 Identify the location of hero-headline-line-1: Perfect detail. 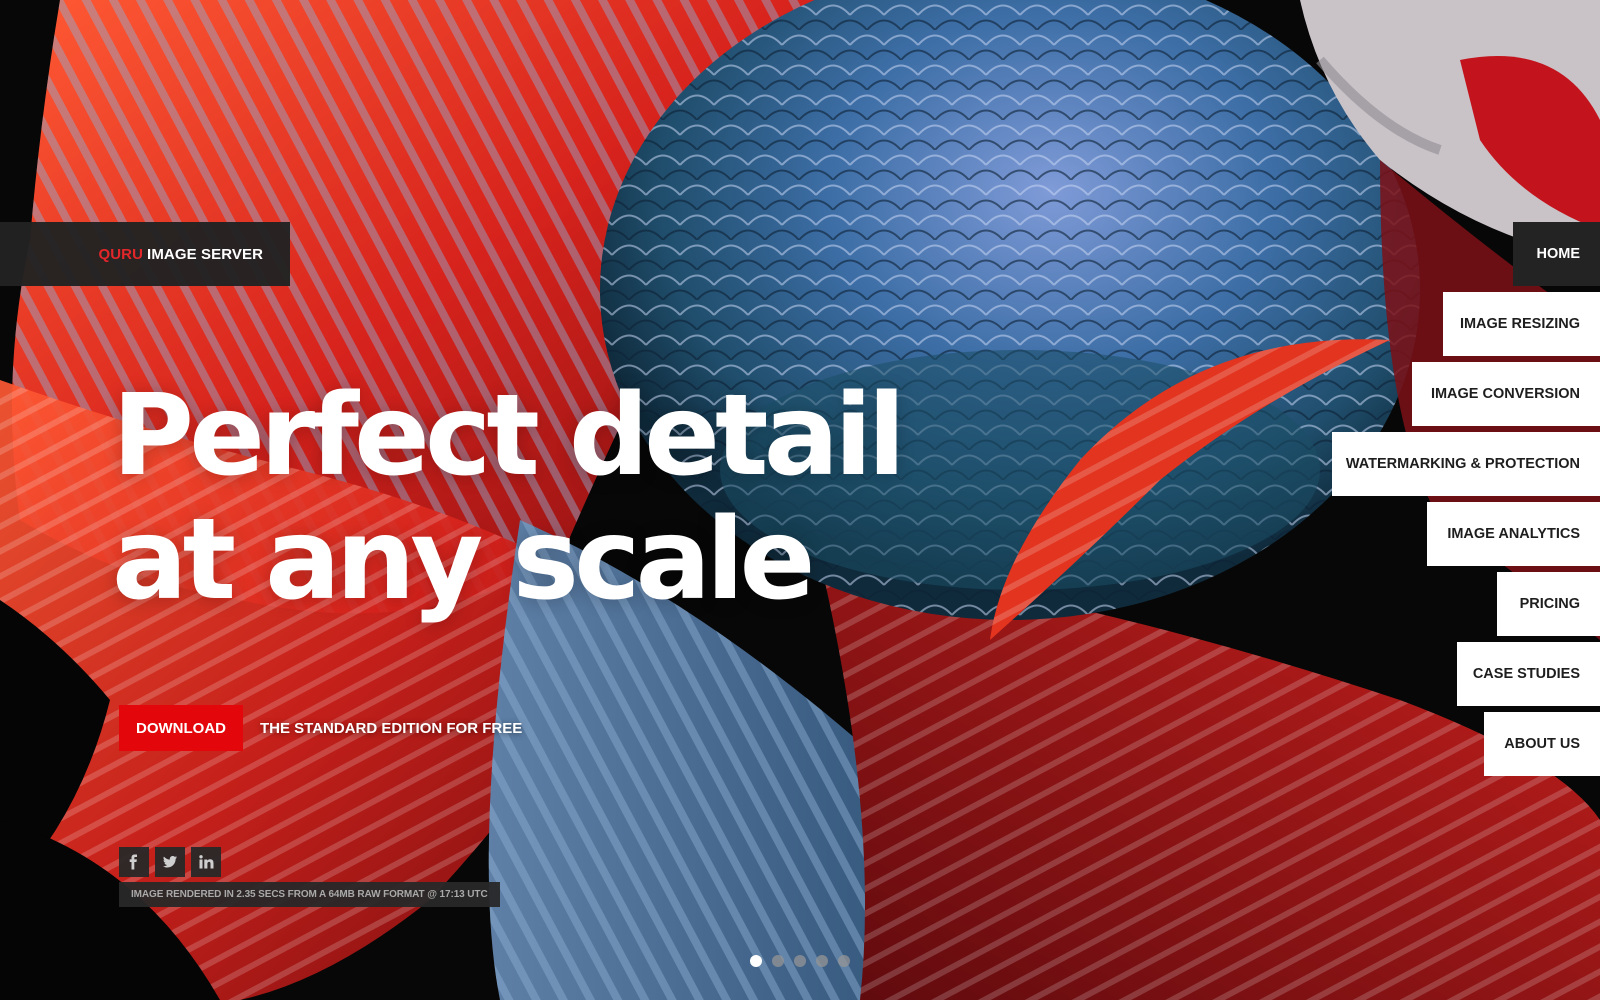
(509, 436).